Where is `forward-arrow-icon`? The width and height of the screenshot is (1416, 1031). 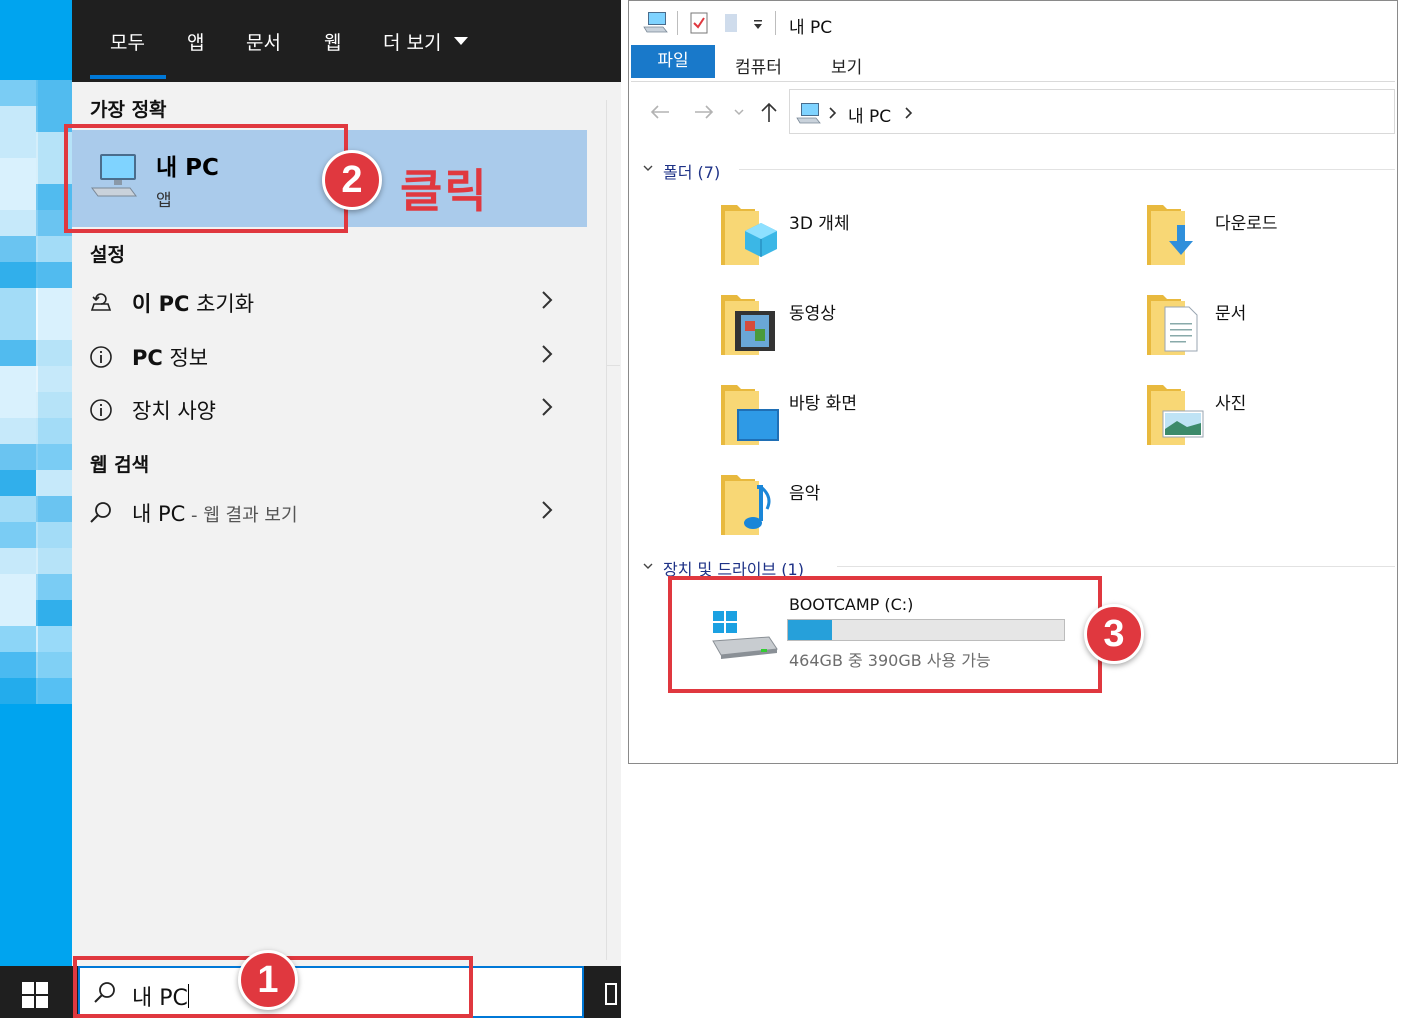
forward-arrow-icon is located at coordinates (704, 112).